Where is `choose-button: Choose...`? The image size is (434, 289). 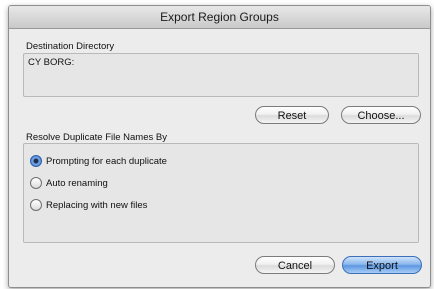
choose-button: Choose... is located at coordinates (381, 115).